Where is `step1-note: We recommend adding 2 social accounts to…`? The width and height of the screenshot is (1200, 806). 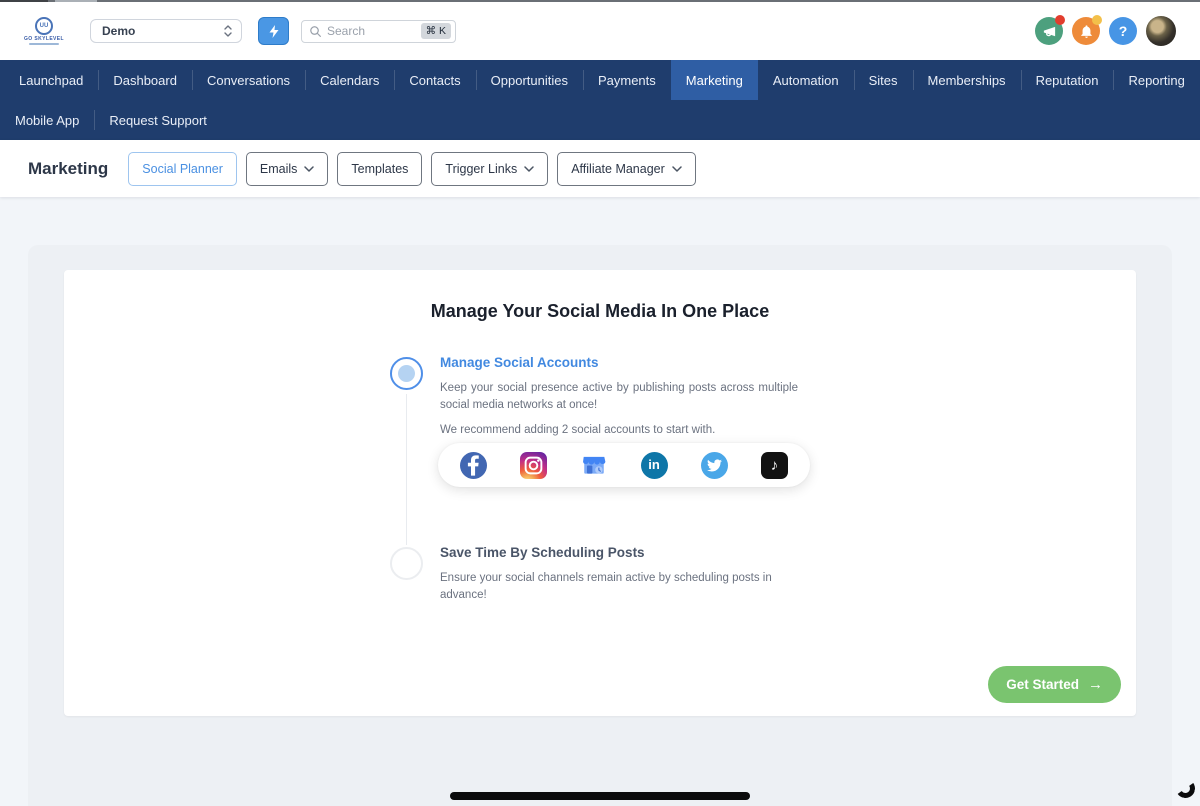 step1-note: We recommend adding 2 social accounts to… is located at coordinates (578, 429).